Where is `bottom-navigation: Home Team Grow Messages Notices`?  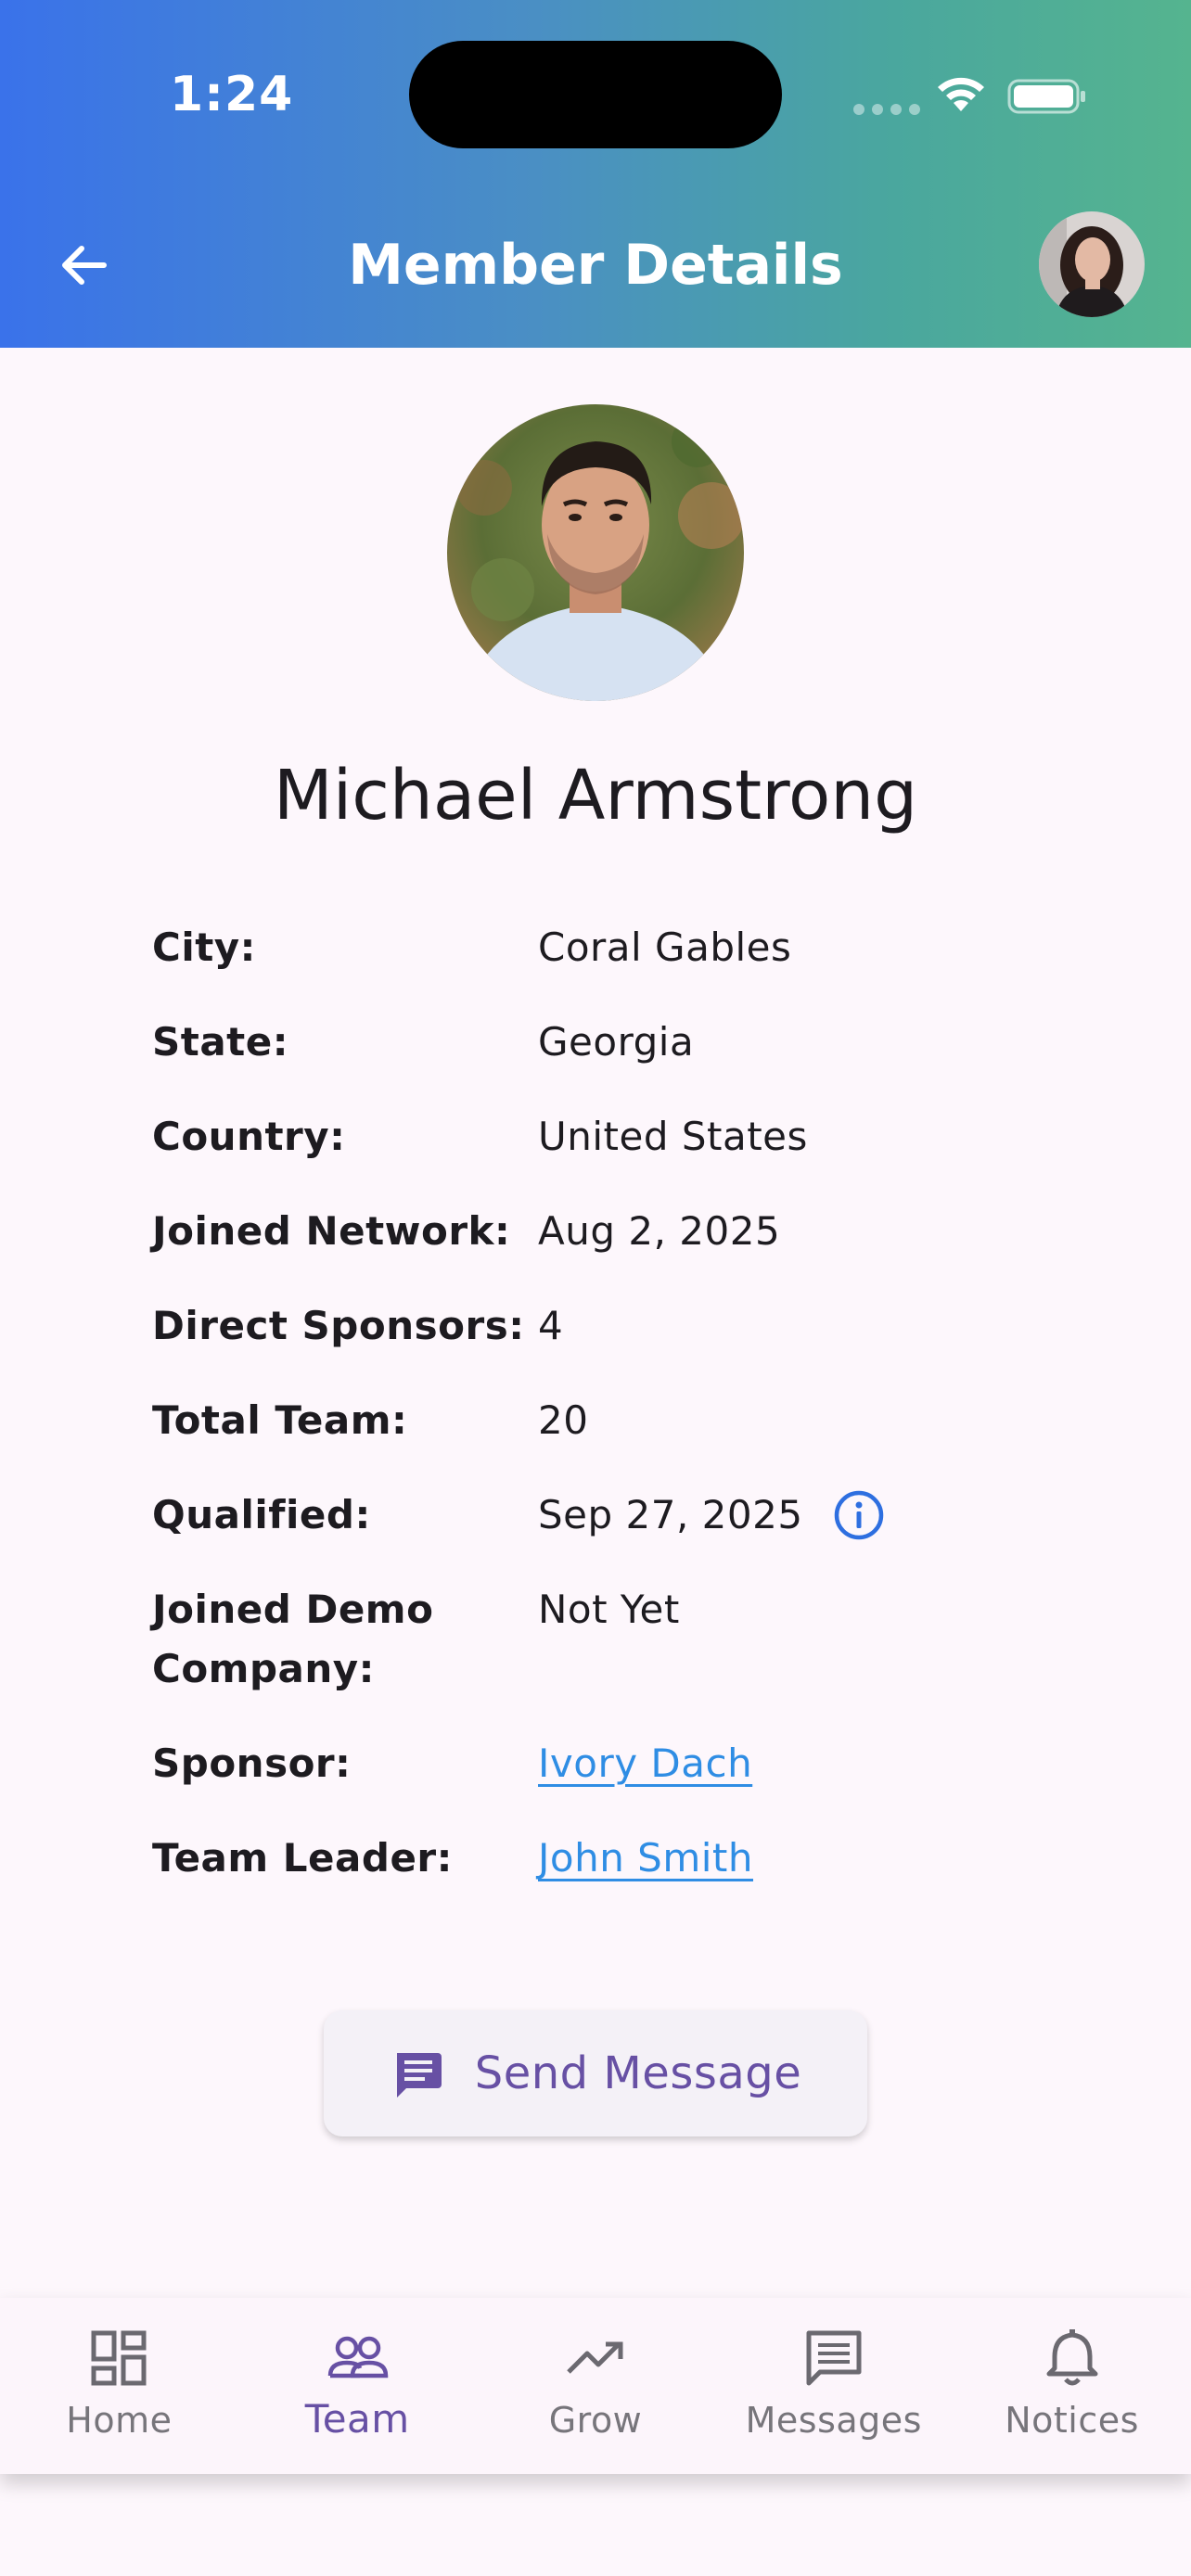
bottom-navigation: Home Team Grow Messages Notices is located at coordinates (595, 2386).